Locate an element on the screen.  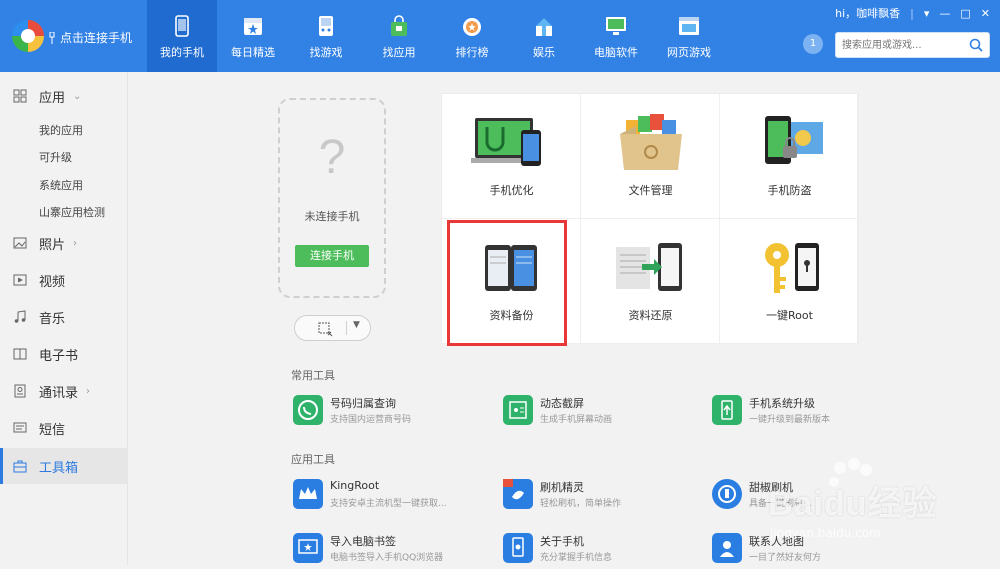
tool-desc: 生成手机屏幕动画 is located at coordinates (576, 420).